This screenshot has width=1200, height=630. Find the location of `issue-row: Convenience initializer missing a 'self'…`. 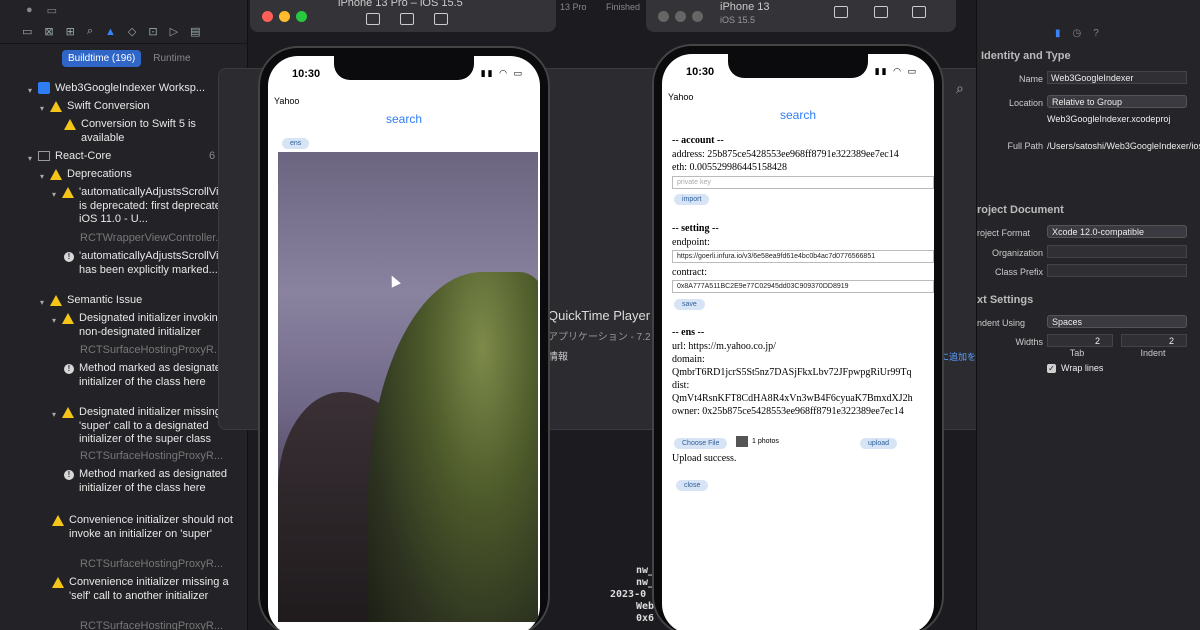

issue-row: Convenience initializer missing a 'self'… is located at coordinates (146, 589).